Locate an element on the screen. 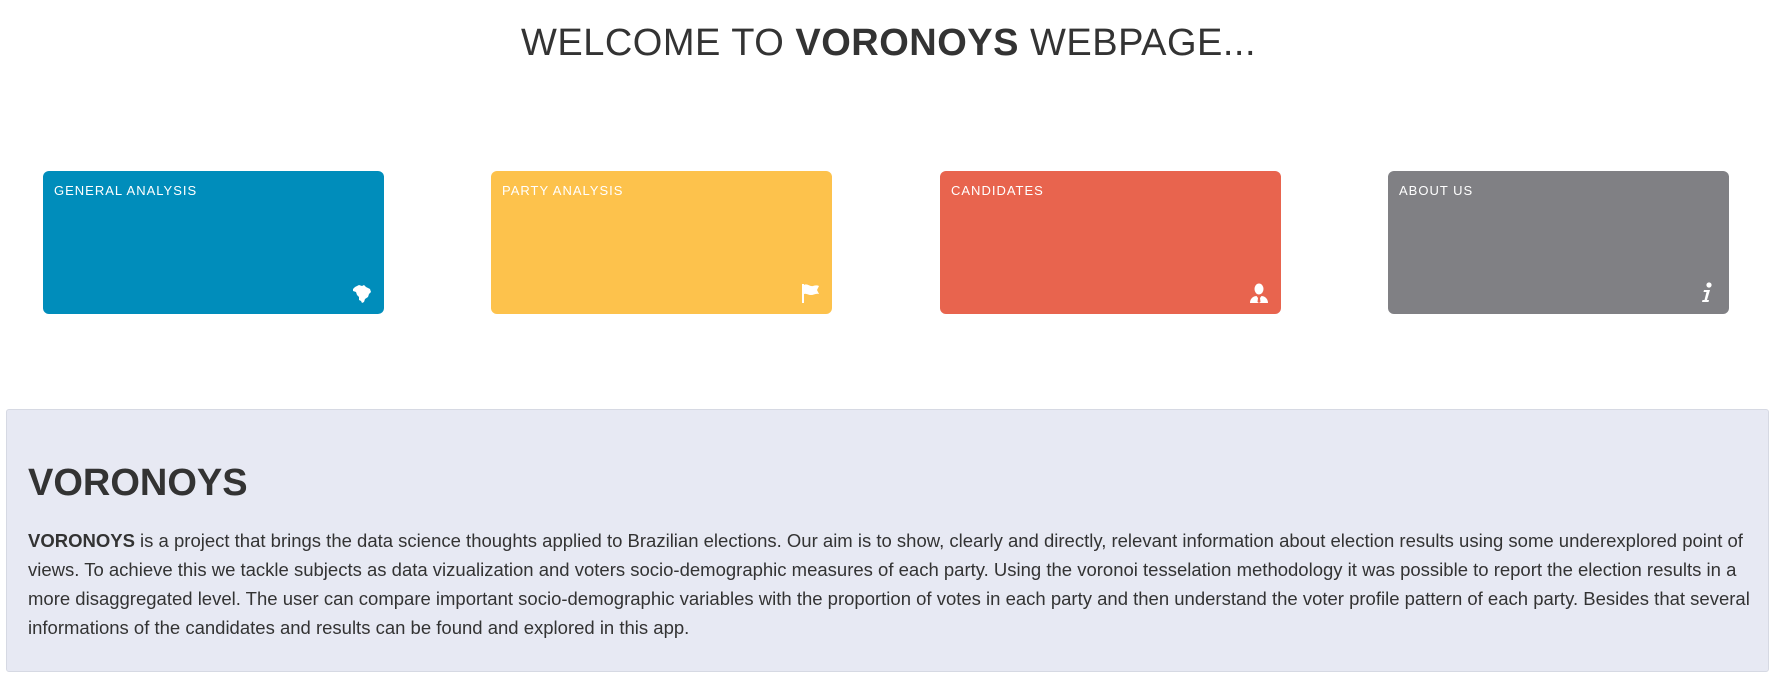 This screenshot has width=1777, height=697. tile-label: ABOUT US is located at coordinates (1436, 190).